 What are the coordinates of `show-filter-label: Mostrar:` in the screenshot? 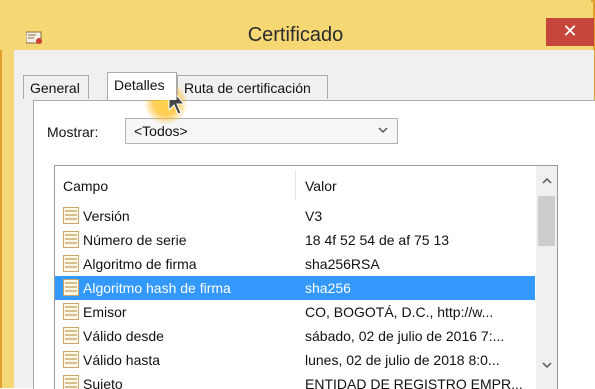 It's located at (72, 132).